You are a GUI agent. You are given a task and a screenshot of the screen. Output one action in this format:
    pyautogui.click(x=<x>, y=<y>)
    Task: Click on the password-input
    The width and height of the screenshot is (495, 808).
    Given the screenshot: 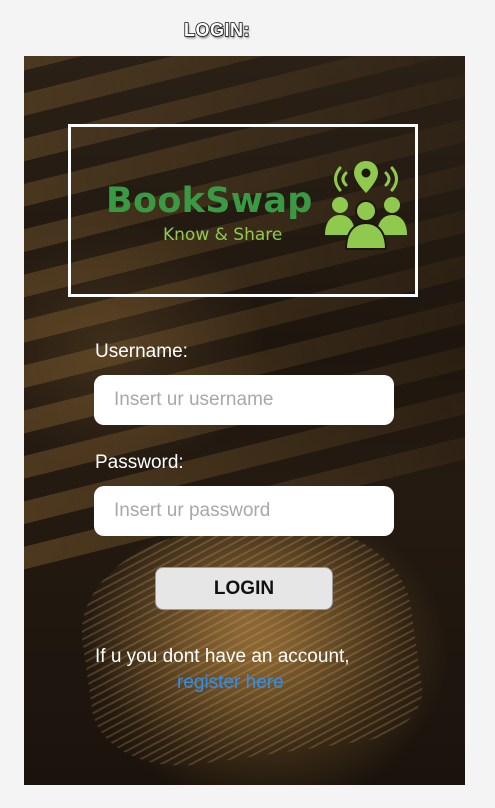 What is the action you would take?
    pyautogui.click(x=244, y=511)
    